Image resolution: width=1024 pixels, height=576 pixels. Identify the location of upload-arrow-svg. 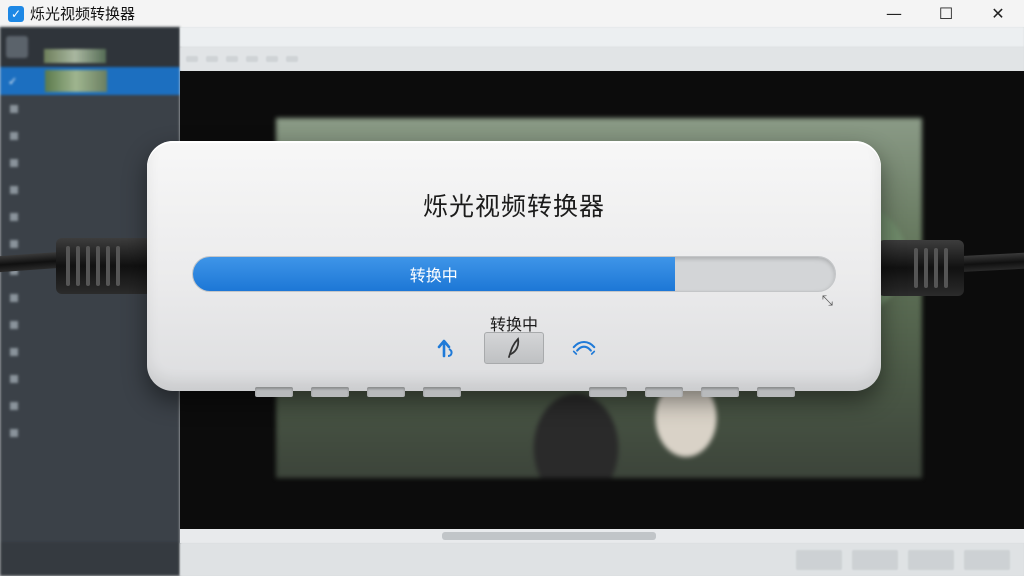
(445, 348).